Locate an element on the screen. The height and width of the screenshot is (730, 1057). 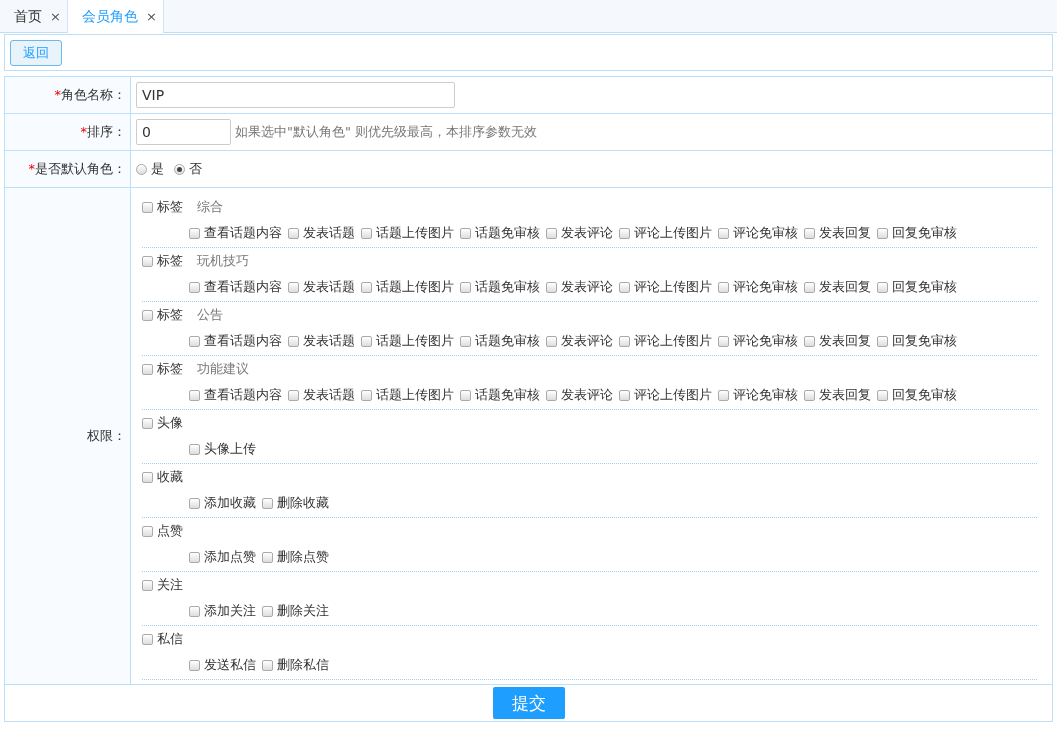
tab-label: 会员角色 is located at coordinates (109, 16).